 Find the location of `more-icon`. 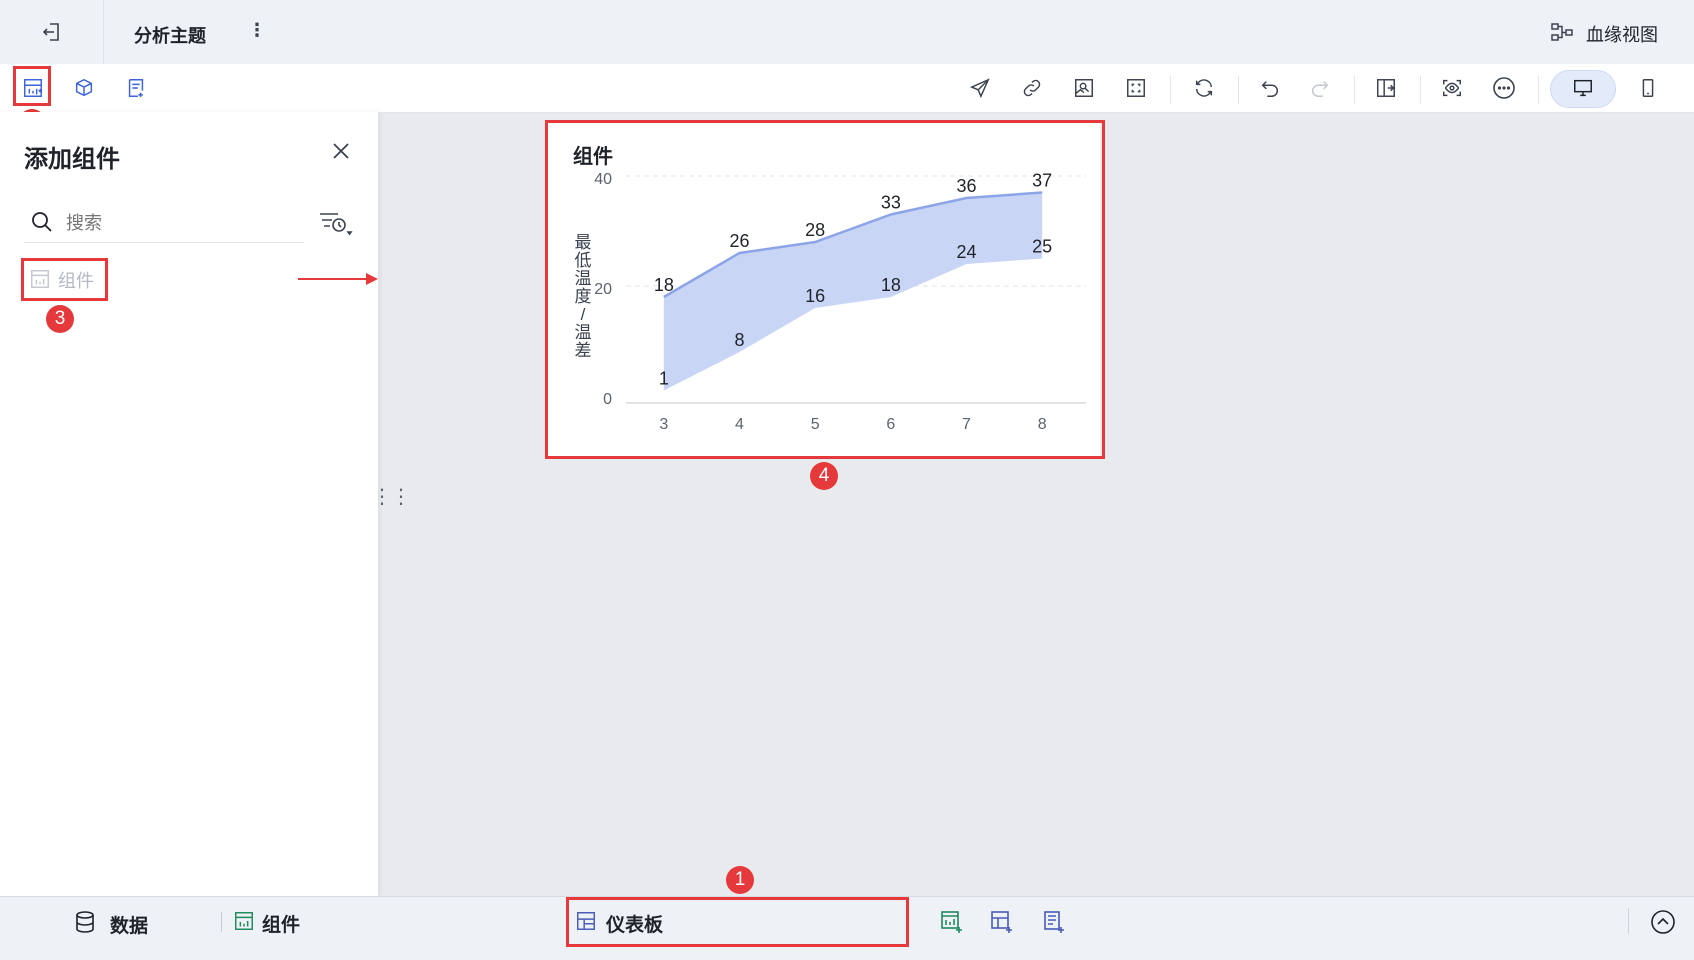

more-icon is located at coordinates (1504, 88).